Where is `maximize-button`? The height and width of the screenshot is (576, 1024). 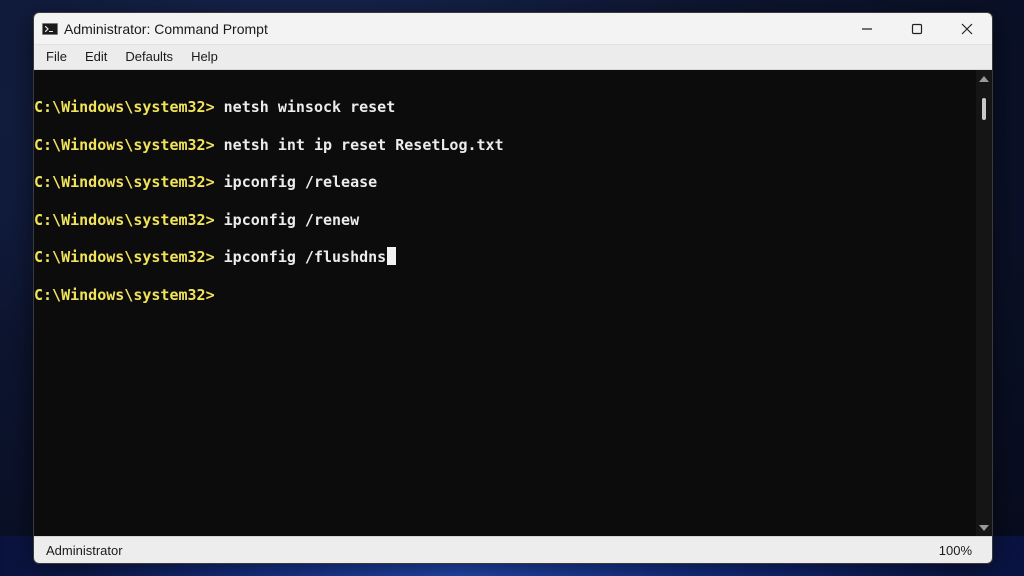
maximize-button is located at coordinates (917, 28).